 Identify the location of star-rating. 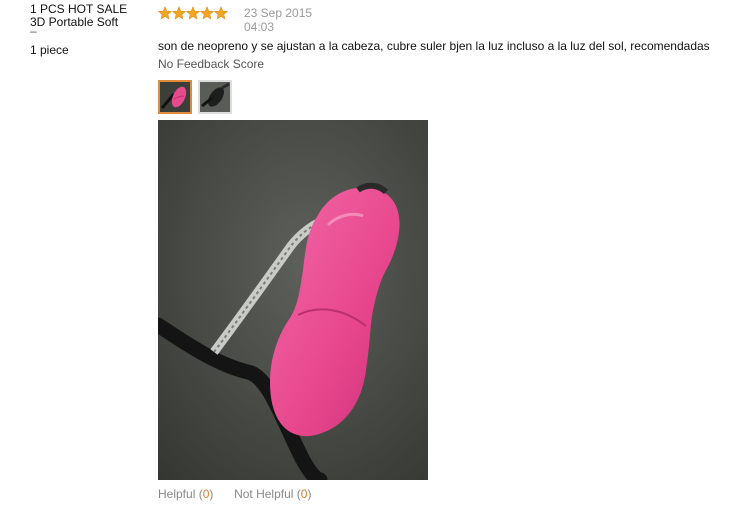
(193, 13).